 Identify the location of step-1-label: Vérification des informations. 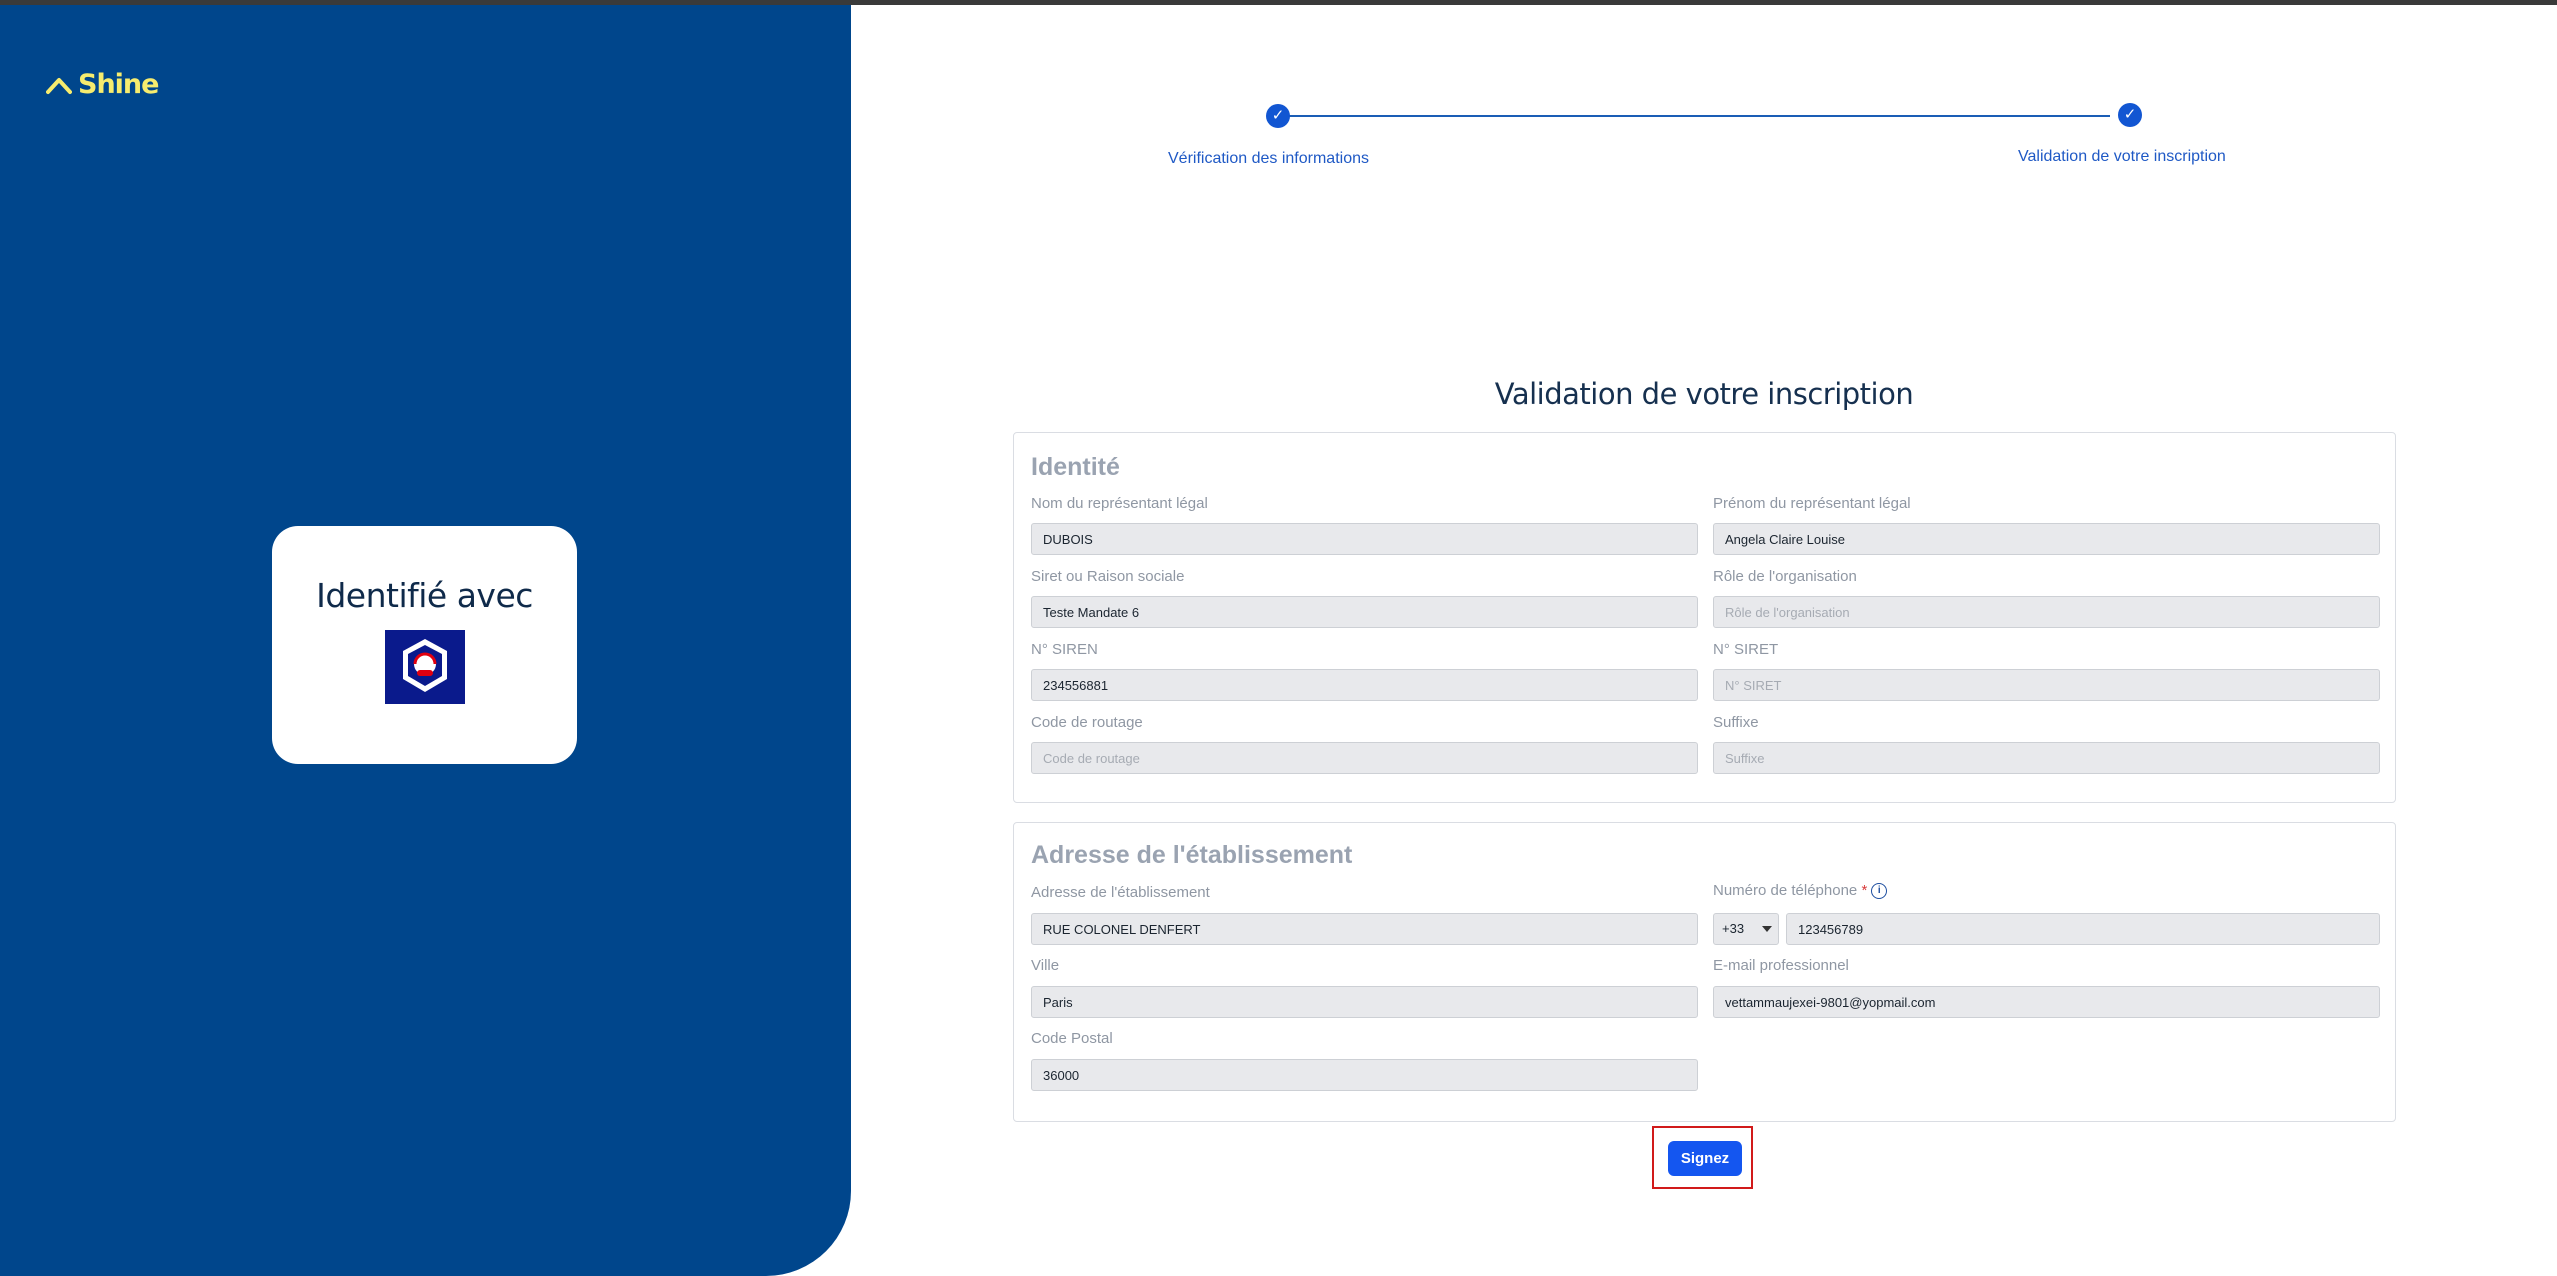
(1268, 158).